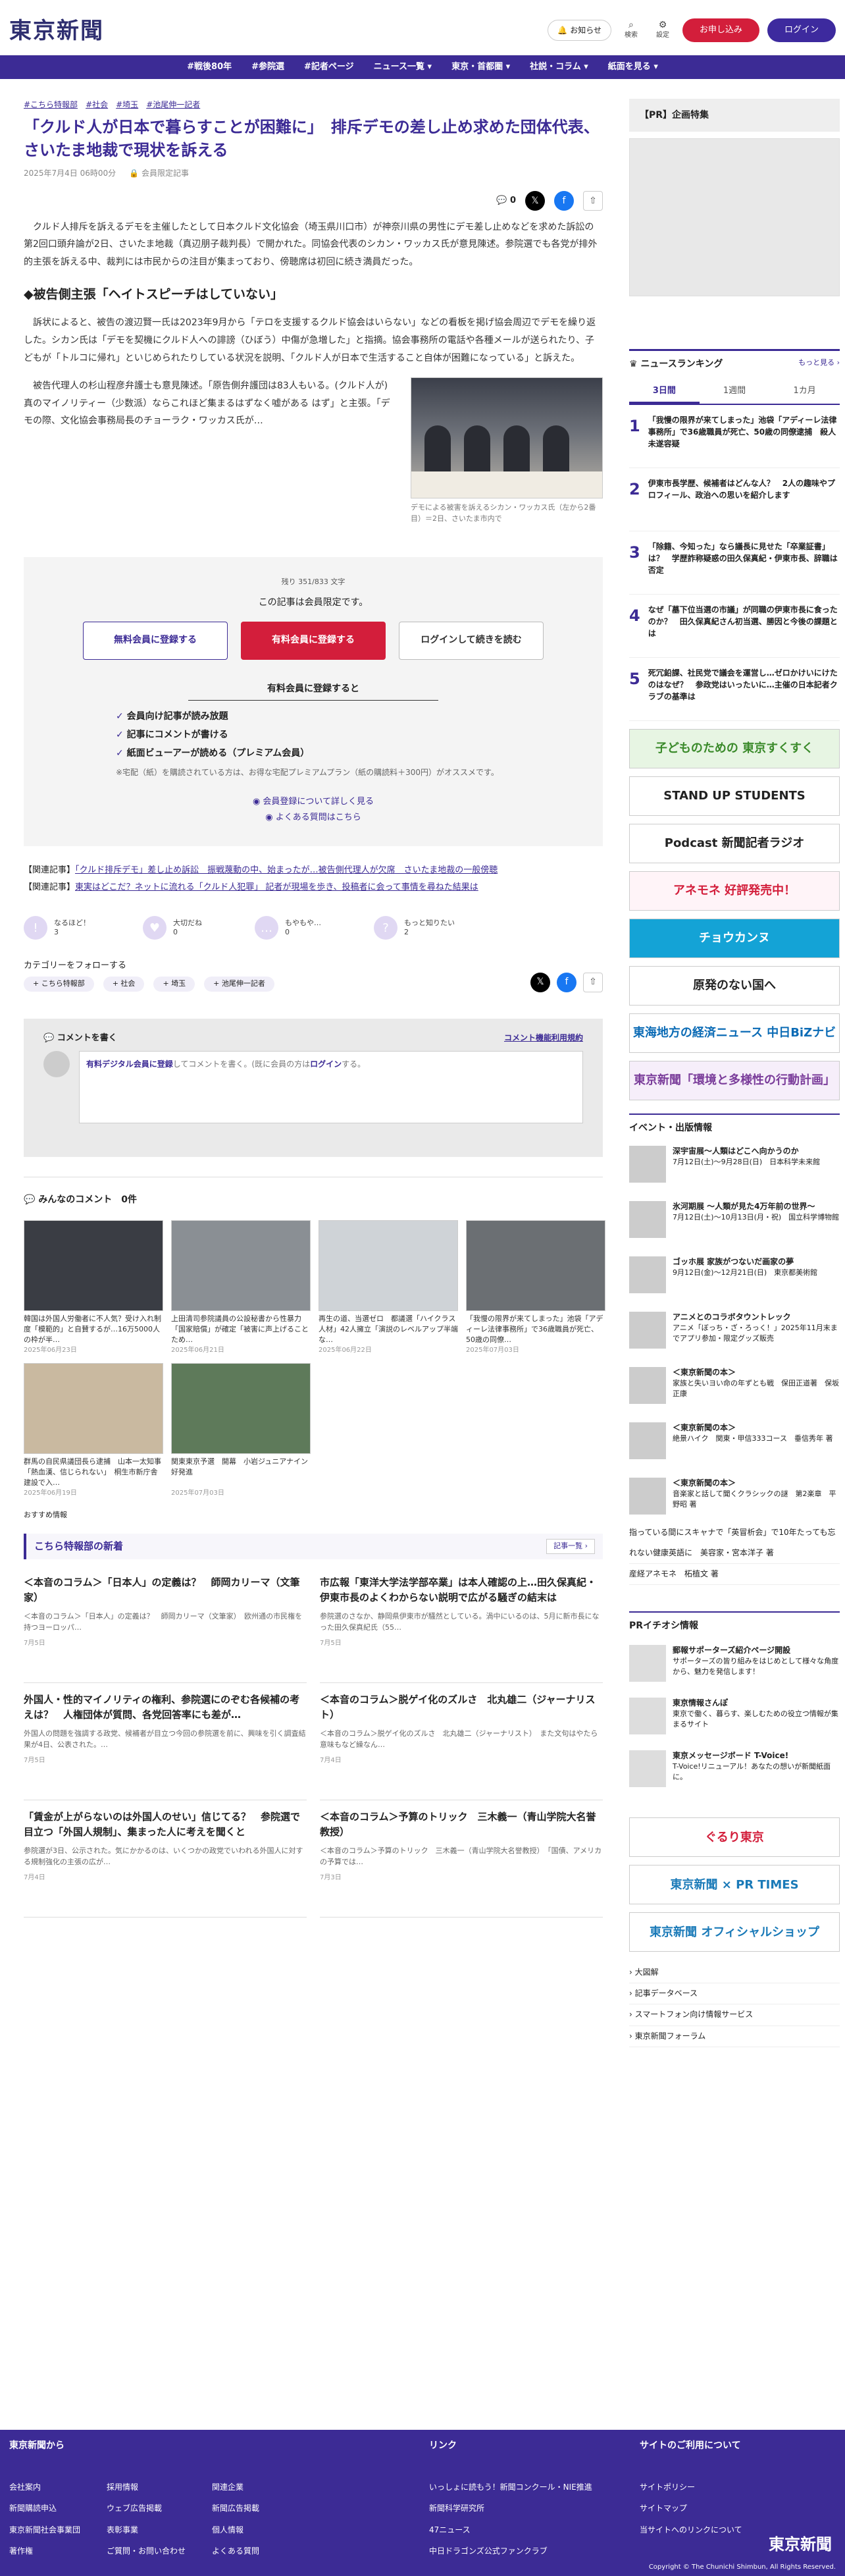 The width and height of the screenshot is (845, 2576). Describe the element at coordinates (735, 217) in the screenshot. I see `ad-slot` at that location.